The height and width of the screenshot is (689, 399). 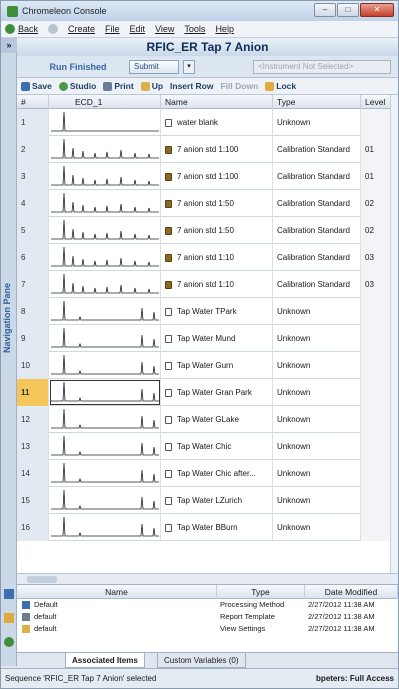 I want to click on table-row: 67 anion std 1:10 Calibration Standard 03, so click(x=207, y=257).